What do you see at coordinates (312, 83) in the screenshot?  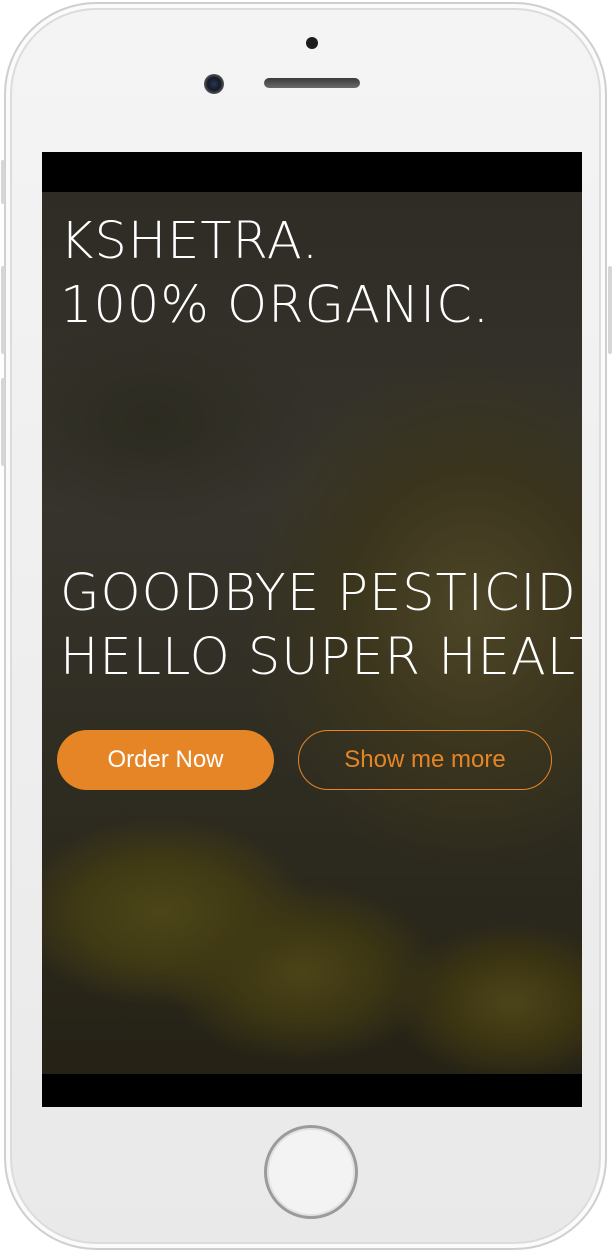 I see `earpiece-speaker` at bounding box center [312, 83].